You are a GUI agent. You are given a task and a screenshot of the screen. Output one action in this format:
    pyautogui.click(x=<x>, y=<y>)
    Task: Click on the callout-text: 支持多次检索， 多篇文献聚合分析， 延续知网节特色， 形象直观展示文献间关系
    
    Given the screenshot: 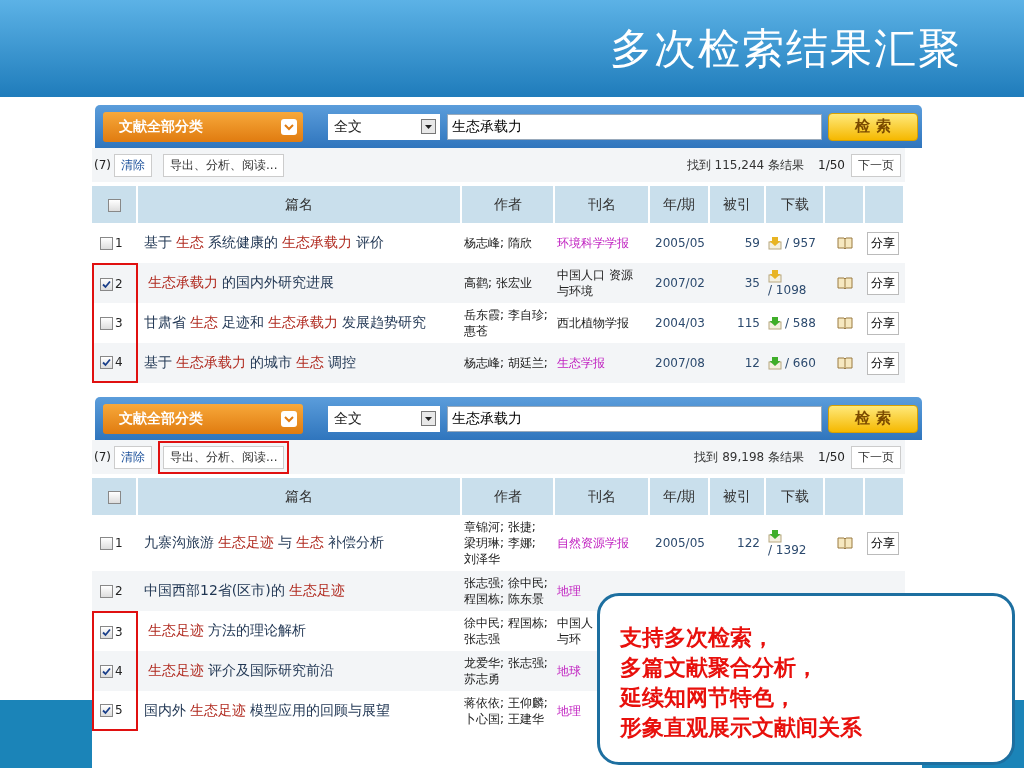 What is the action you would take?
    pyautogui.click(x=741, y=682)
    